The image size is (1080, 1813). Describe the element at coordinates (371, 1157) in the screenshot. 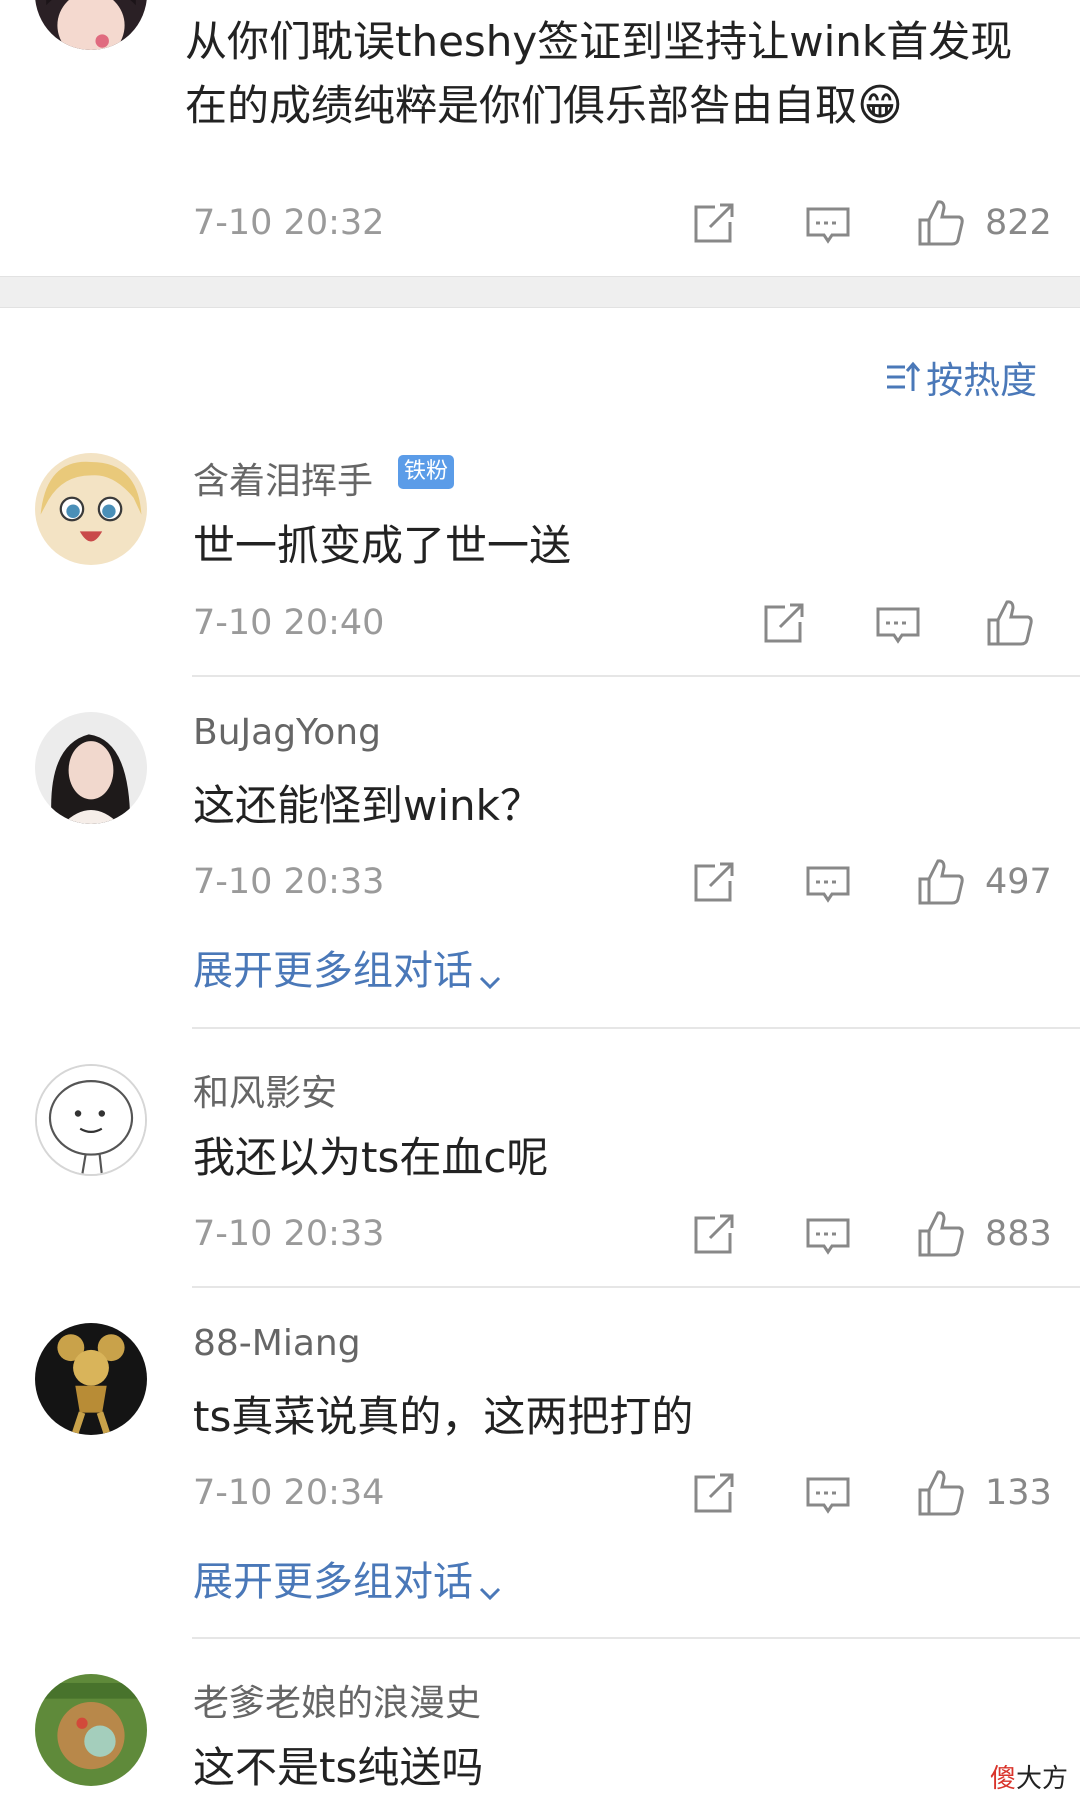

I see `comment-text: 我还以为ts在血c呢` at that location.